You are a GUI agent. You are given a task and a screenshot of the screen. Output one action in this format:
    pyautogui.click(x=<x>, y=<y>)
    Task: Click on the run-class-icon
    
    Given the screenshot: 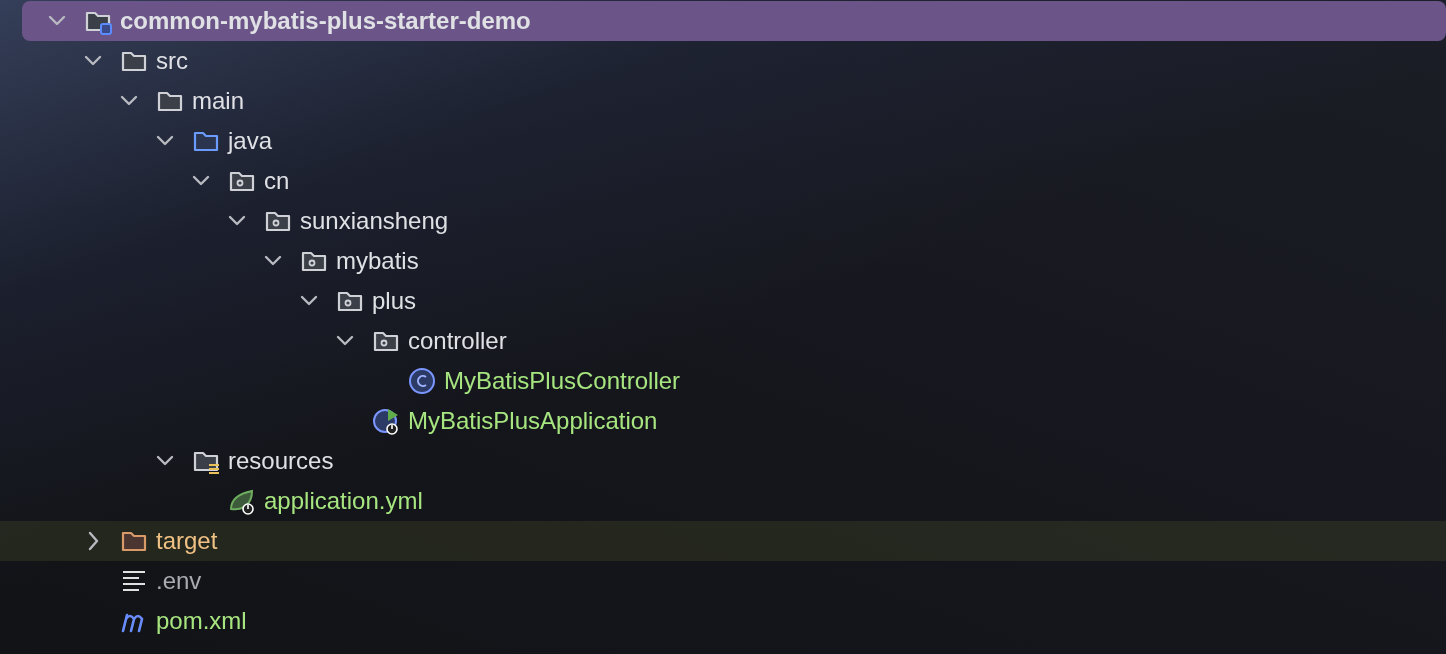 What is the action you would take?
    pyautogui.click(x=386, y=421)
    